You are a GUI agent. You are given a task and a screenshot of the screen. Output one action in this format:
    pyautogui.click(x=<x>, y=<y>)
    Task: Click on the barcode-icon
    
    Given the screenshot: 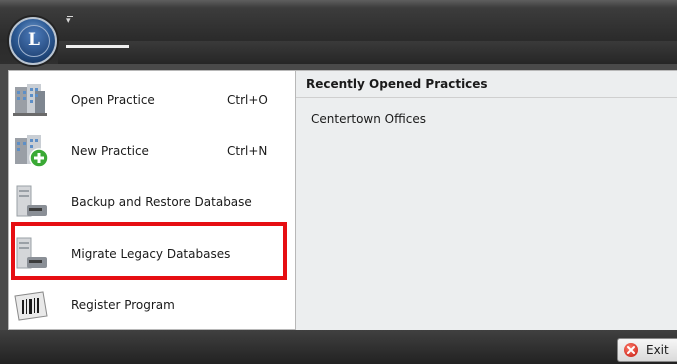 What is the action you would take?
    pyautogui.click(x=31, y=306)
    